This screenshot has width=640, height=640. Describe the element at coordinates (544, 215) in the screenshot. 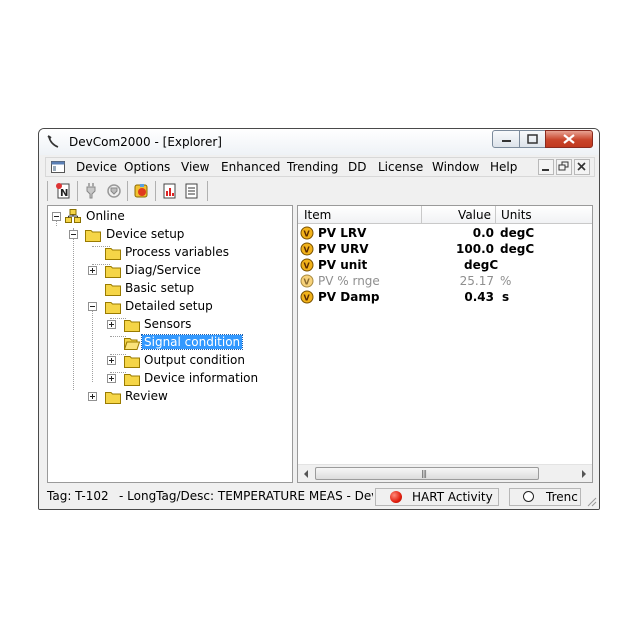

I see `column-header-units: Units` at that location.